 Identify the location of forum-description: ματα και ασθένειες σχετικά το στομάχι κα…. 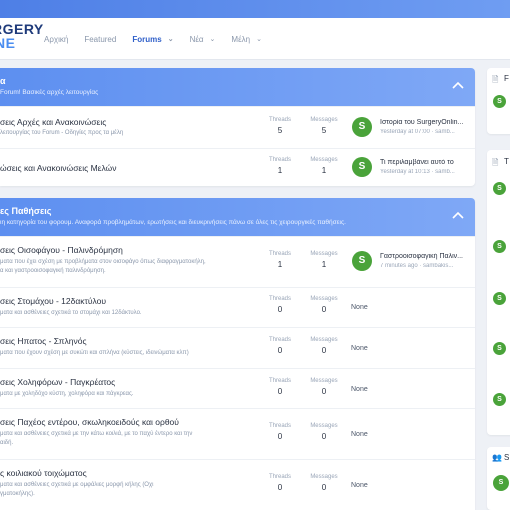
(71, 313).